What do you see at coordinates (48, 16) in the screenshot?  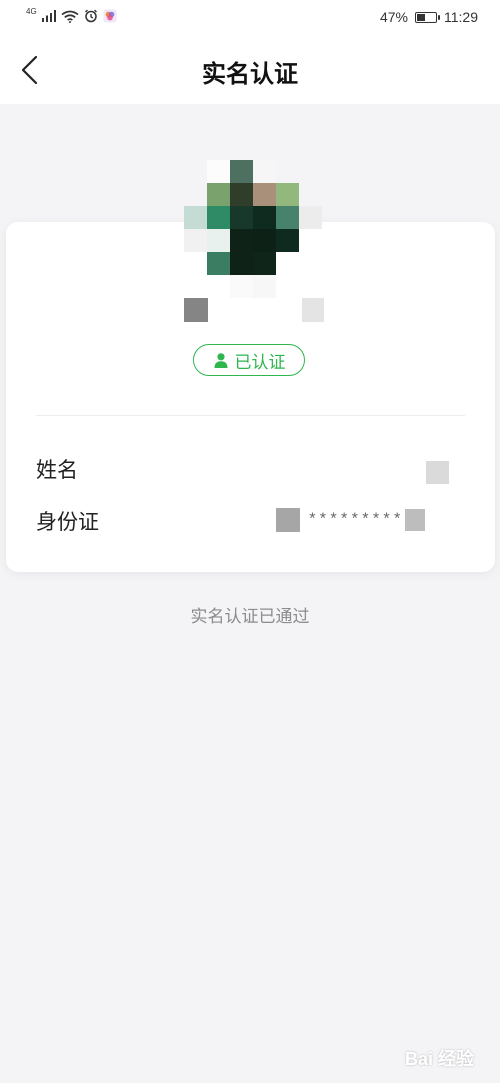 I see `signal-icon` at bounding box center [48, 16].